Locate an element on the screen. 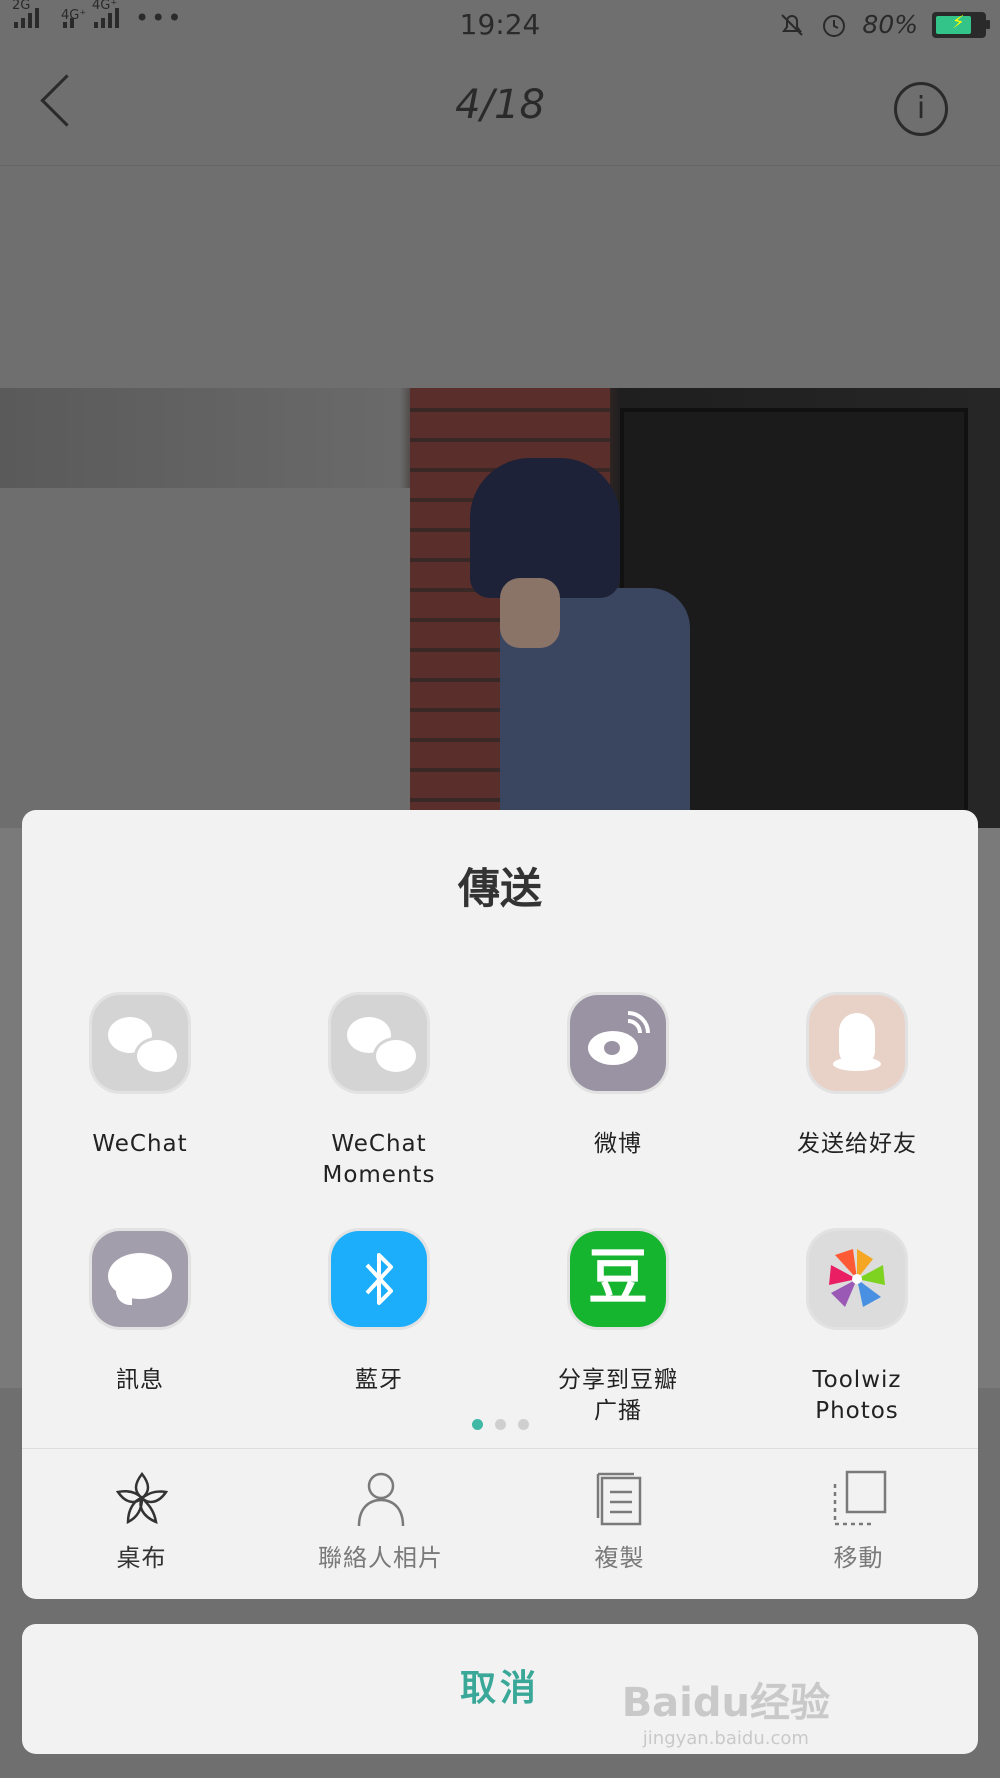  bluetooth-icon is located at coordinates (379, 1279).